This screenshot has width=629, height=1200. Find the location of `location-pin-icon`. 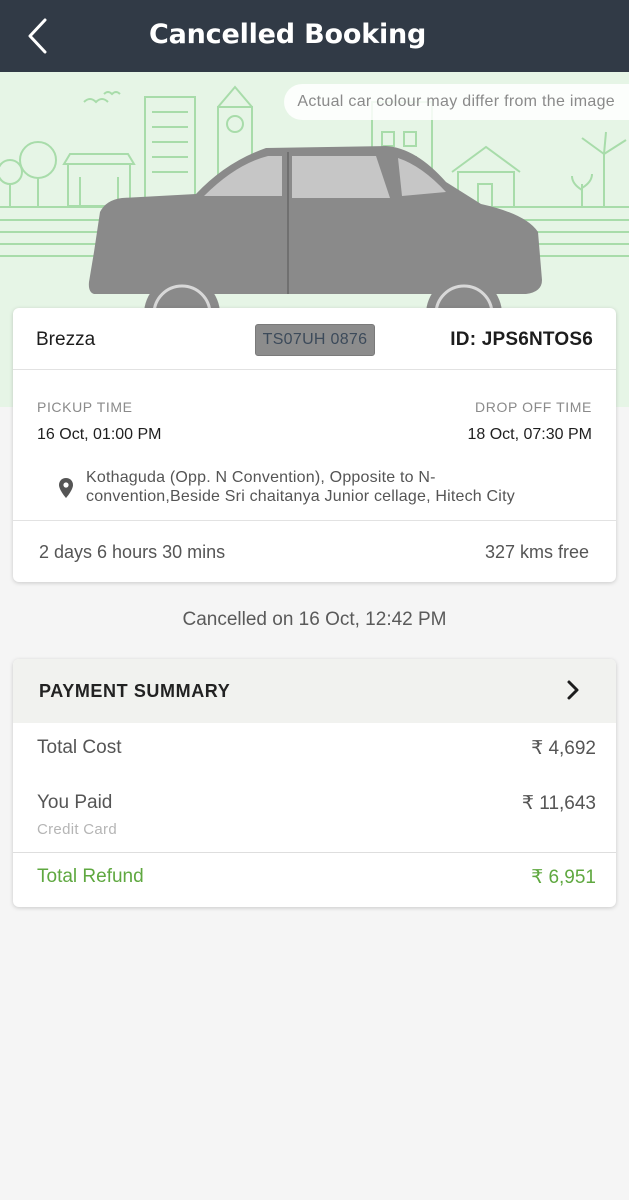

location-pin-icon is located at coordinates (66, 488).